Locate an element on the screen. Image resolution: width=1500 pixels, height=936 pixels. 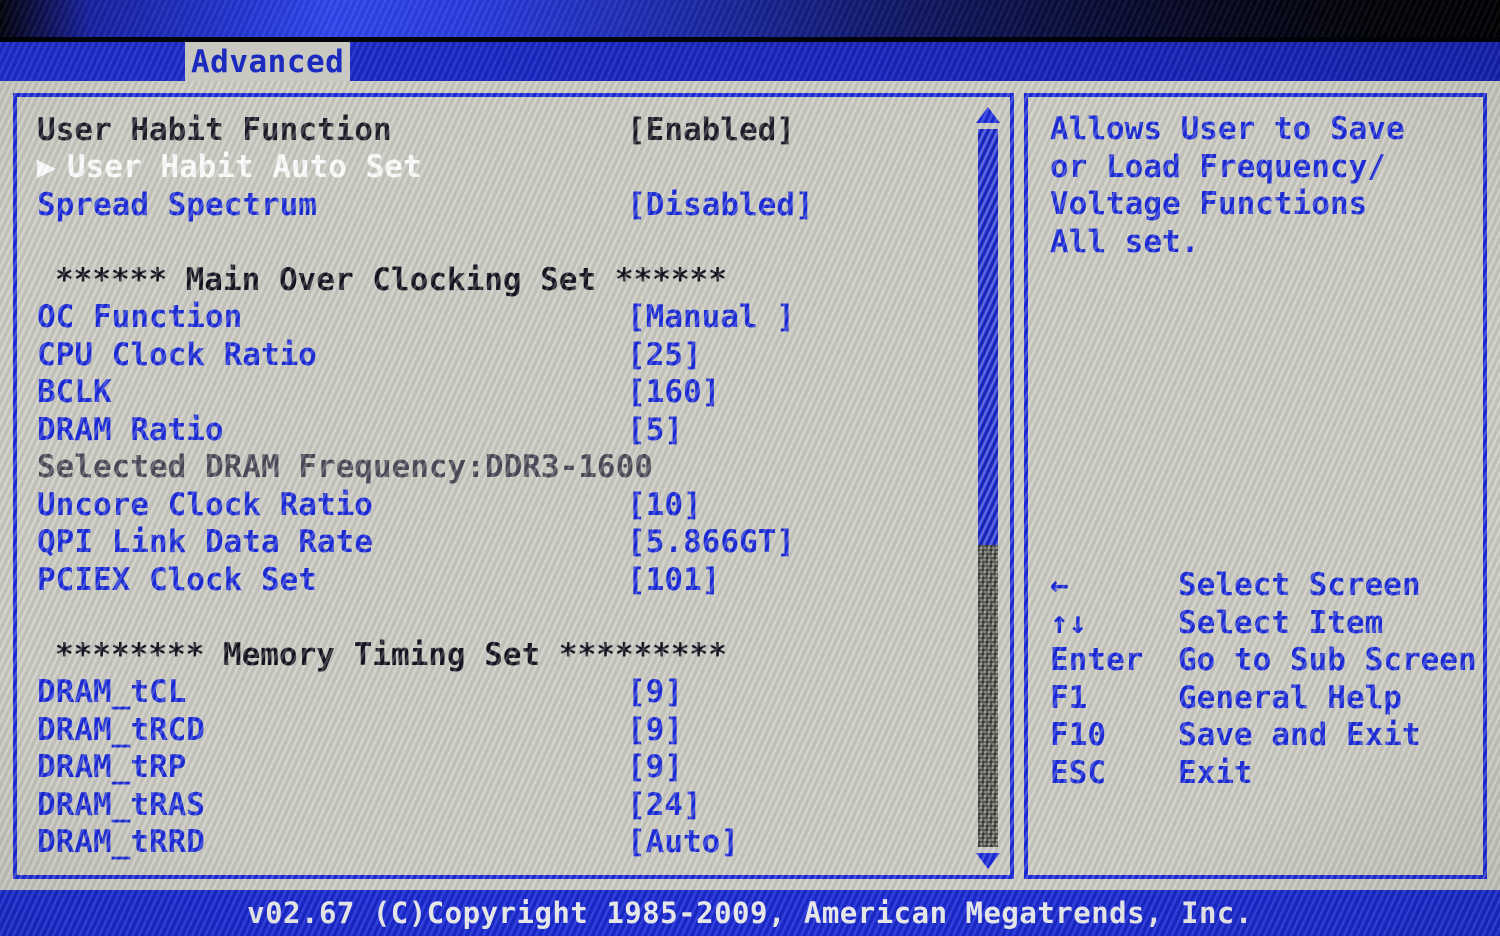
setting-row: CPU Clock Ratio [25] is located at coordinates (509, 355).